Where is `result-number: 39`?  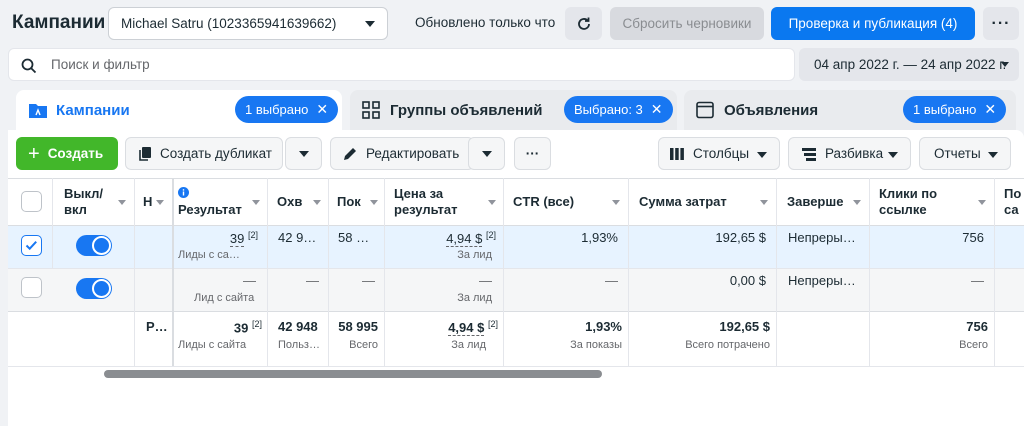
result-number: 39 is located at coordinates (237, 239).